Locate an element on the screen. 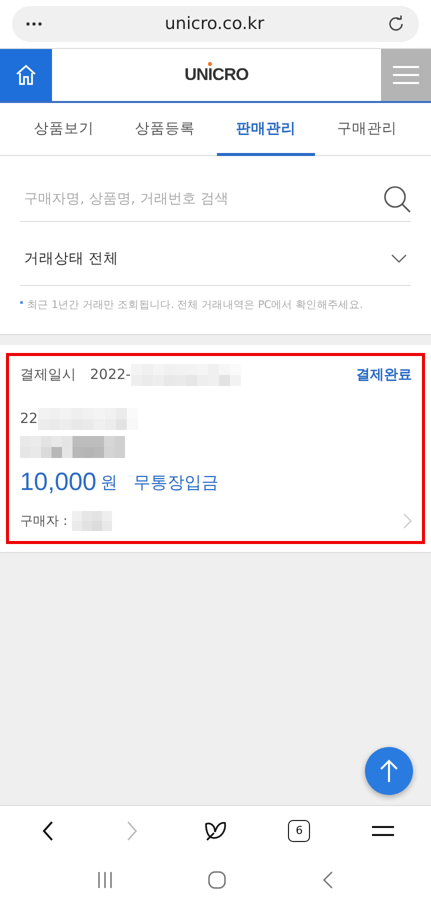  reload-icon is located at coordinates (396, 24).